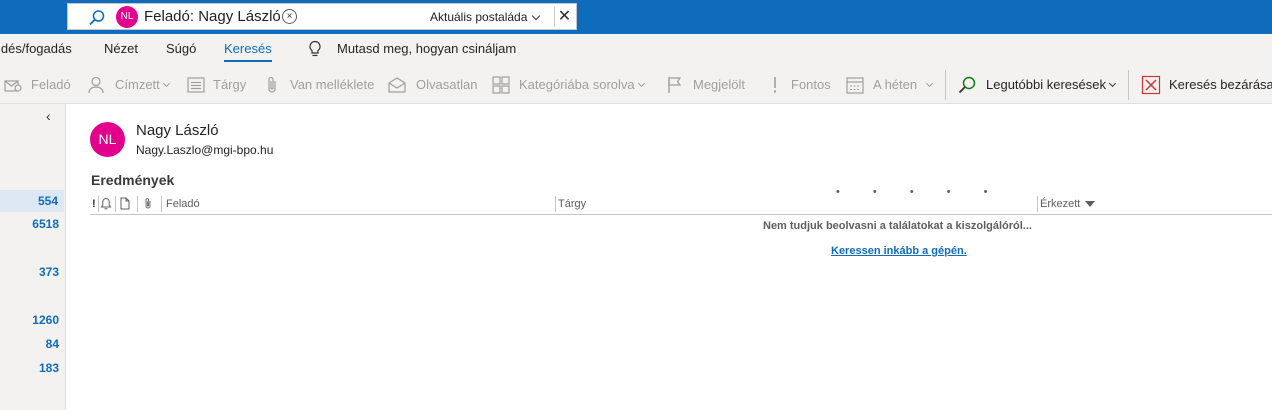 This screenshot has height=410, width=1272. What do you see at coordinates (855, 85) in the screenshot?
I see `calendar-icon` at bounding box center [855, 85].